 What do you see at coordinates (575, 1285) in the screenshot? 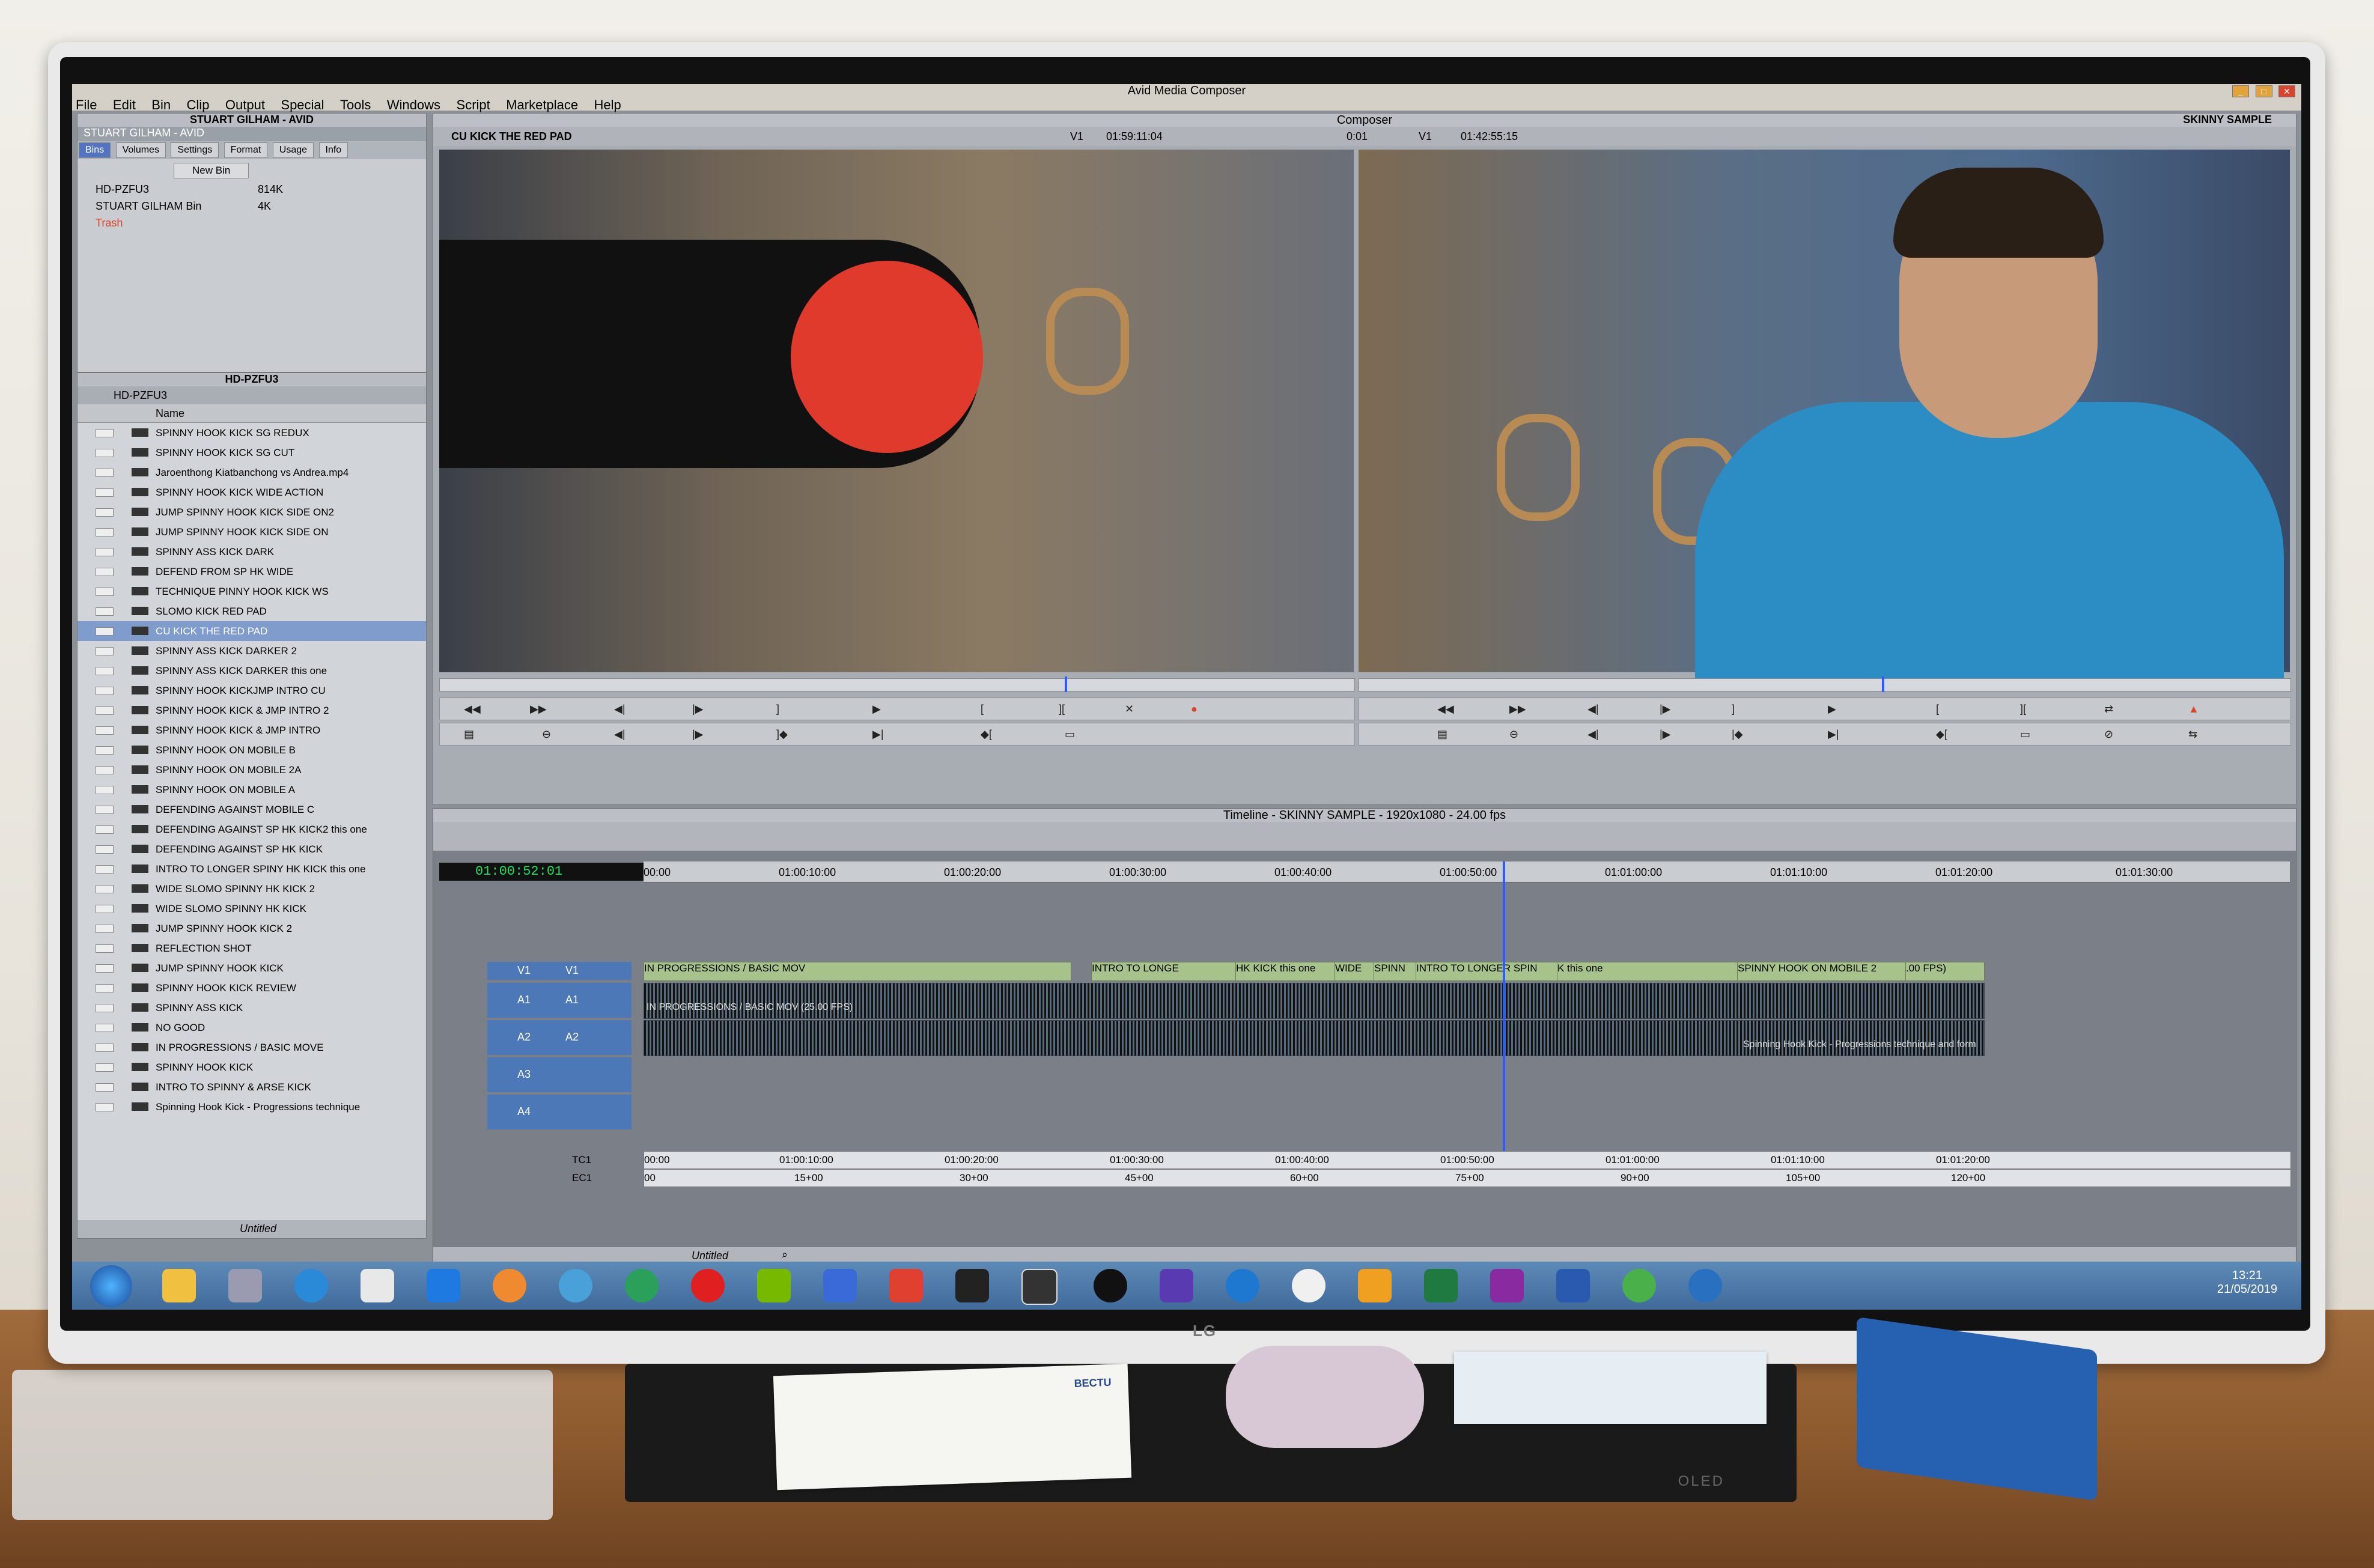
I see `settings-icon` at bounding box center [575, 1285].